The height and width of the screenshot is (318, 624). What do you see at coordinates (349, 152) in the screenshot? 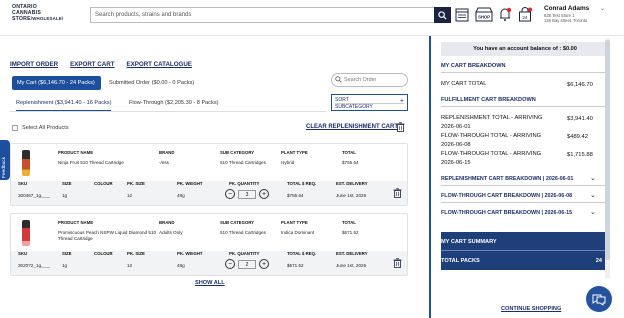
I see `col-total: TOTAL` at bounding box center [349, 152].